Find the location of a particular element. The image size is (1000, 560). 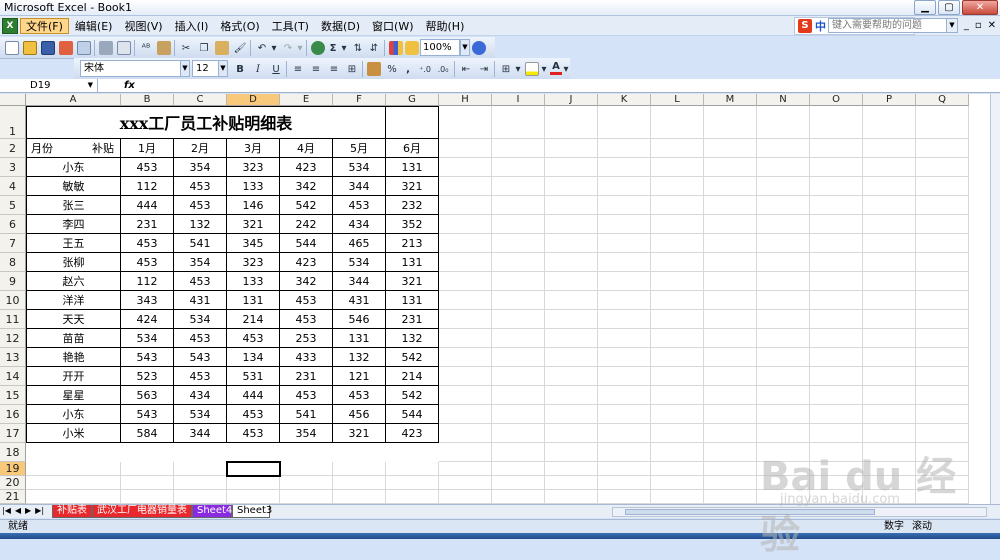

minimize-button: ▁ is located at coordinates (925, 7).